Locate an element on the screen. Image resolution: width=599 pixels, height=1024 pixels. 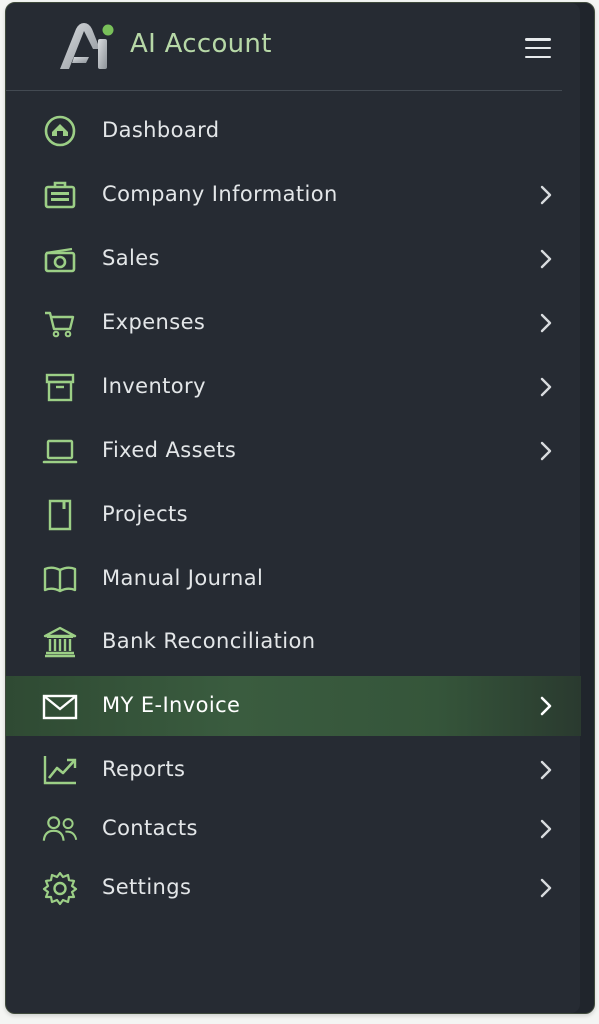
sidebar-item-label: Fixed Assets is located at coordinates (169, 450).